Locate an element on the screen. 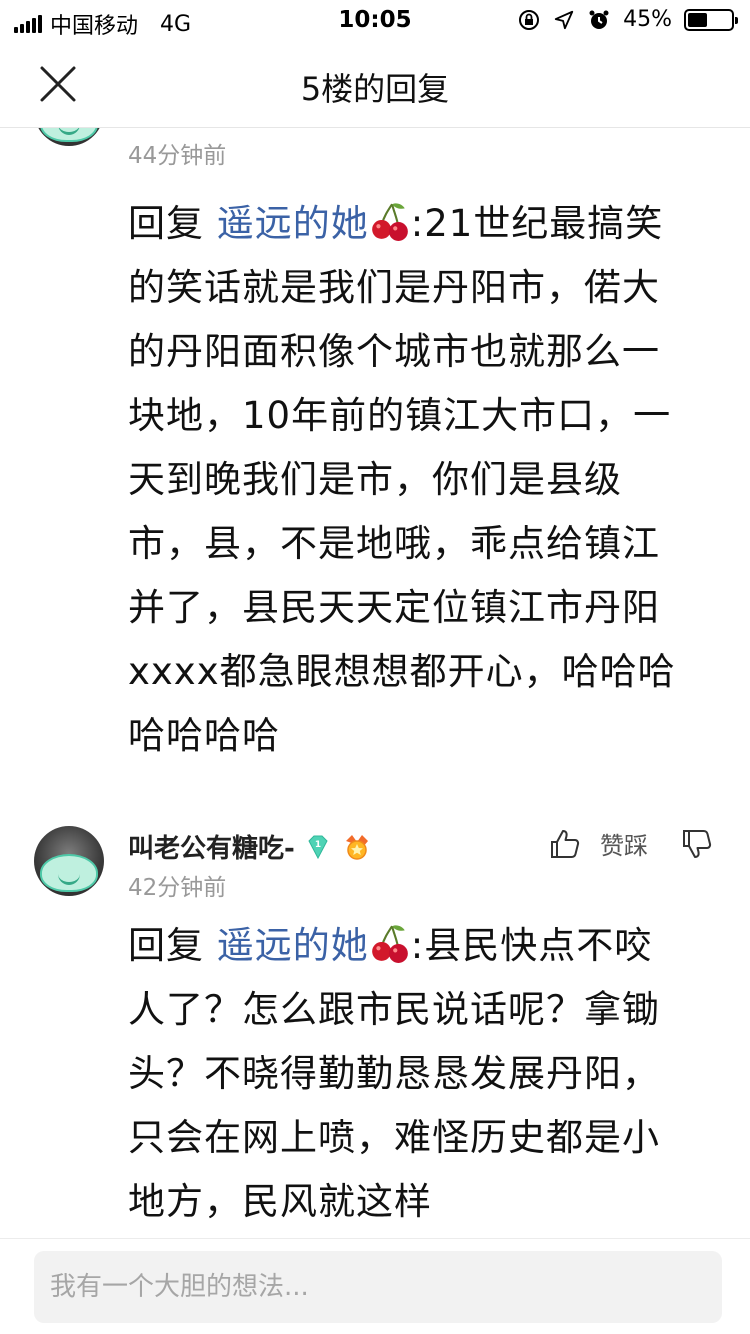 This screenshot has height=1334, width=750. reply-composer is located at coordinates (375, 1286).